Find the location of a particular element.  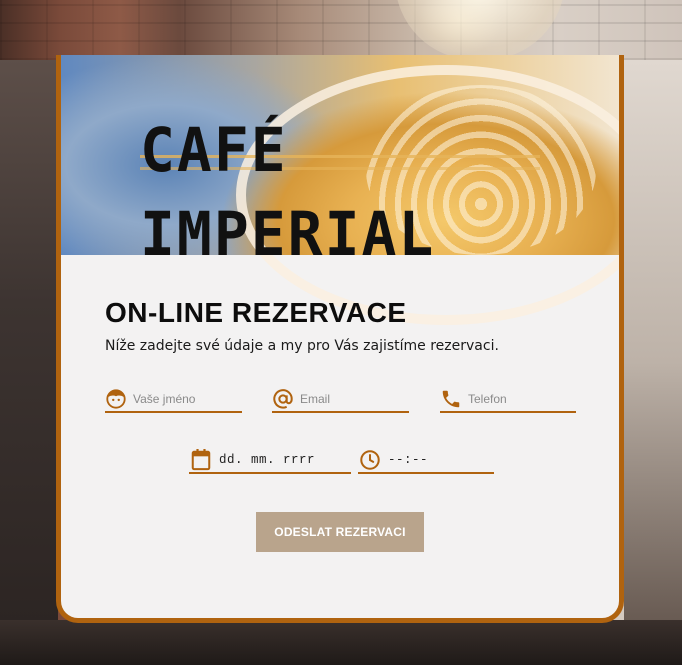

phone-field is located at coordinates (508, 400).